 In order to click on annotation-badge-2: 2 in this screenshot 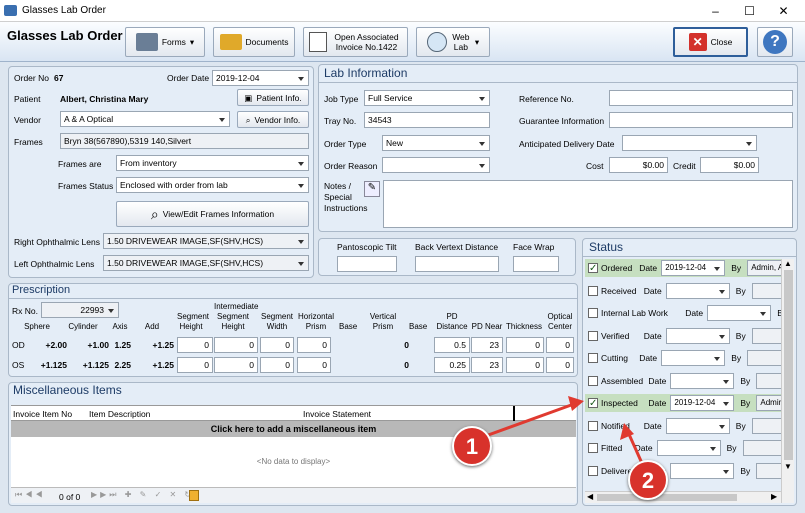, I will do `click(648, 480)`.